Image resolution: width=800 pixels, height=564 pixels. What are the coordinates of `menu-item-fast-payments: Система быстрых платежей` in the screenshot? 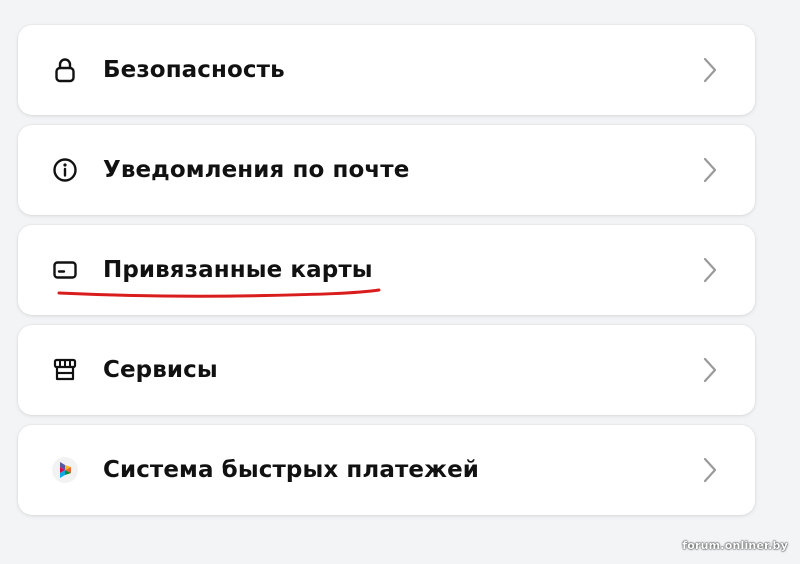 It's located at (386, 470).